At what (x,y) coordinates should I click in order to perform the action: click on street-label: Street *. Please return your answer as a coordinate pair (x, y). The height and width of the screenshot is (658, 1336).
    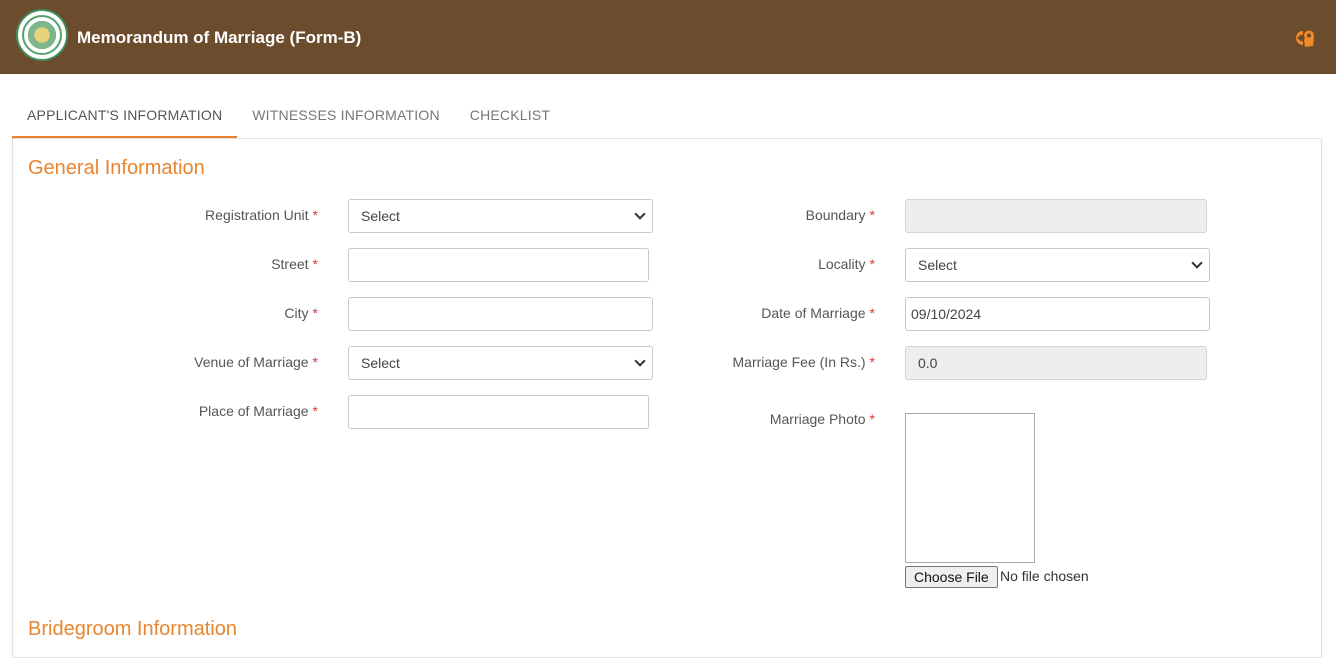
    Looking at the image, I should click on (294, 264).